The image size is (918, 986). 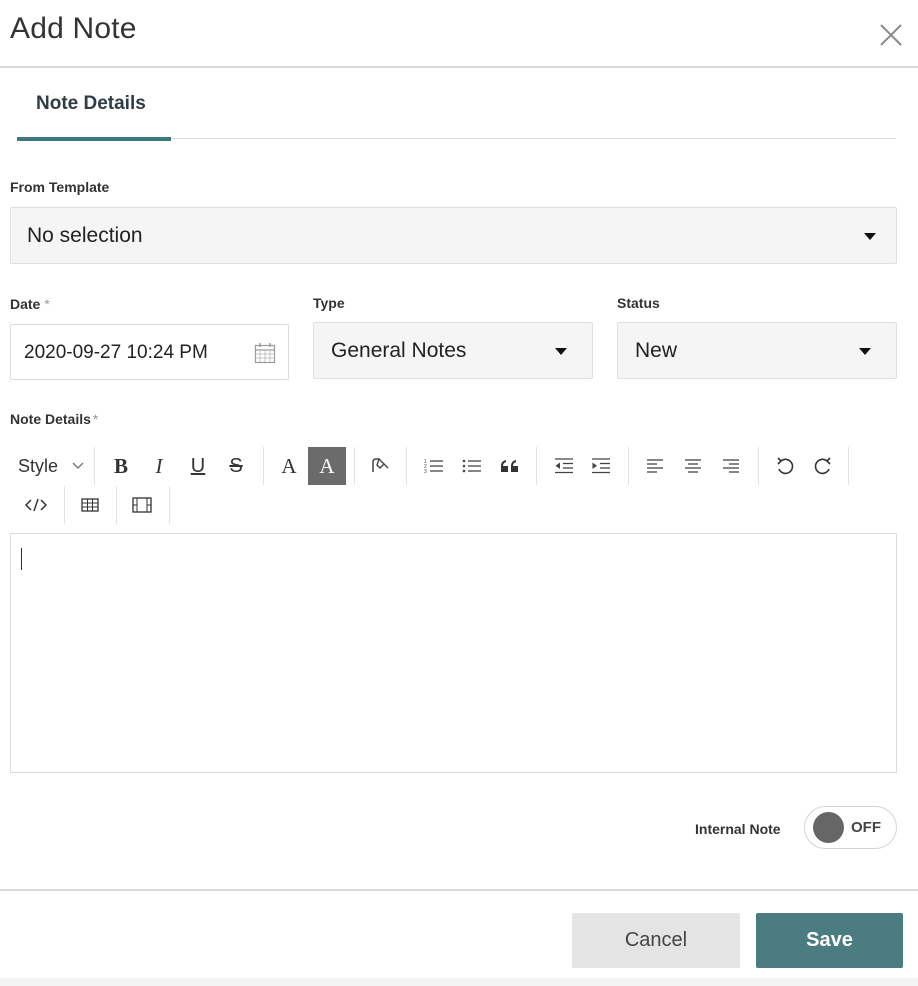 What do you see at coordinates (159, 466) in the screenshot?
I see `italic-button: I` at bounding box center [159, 466].